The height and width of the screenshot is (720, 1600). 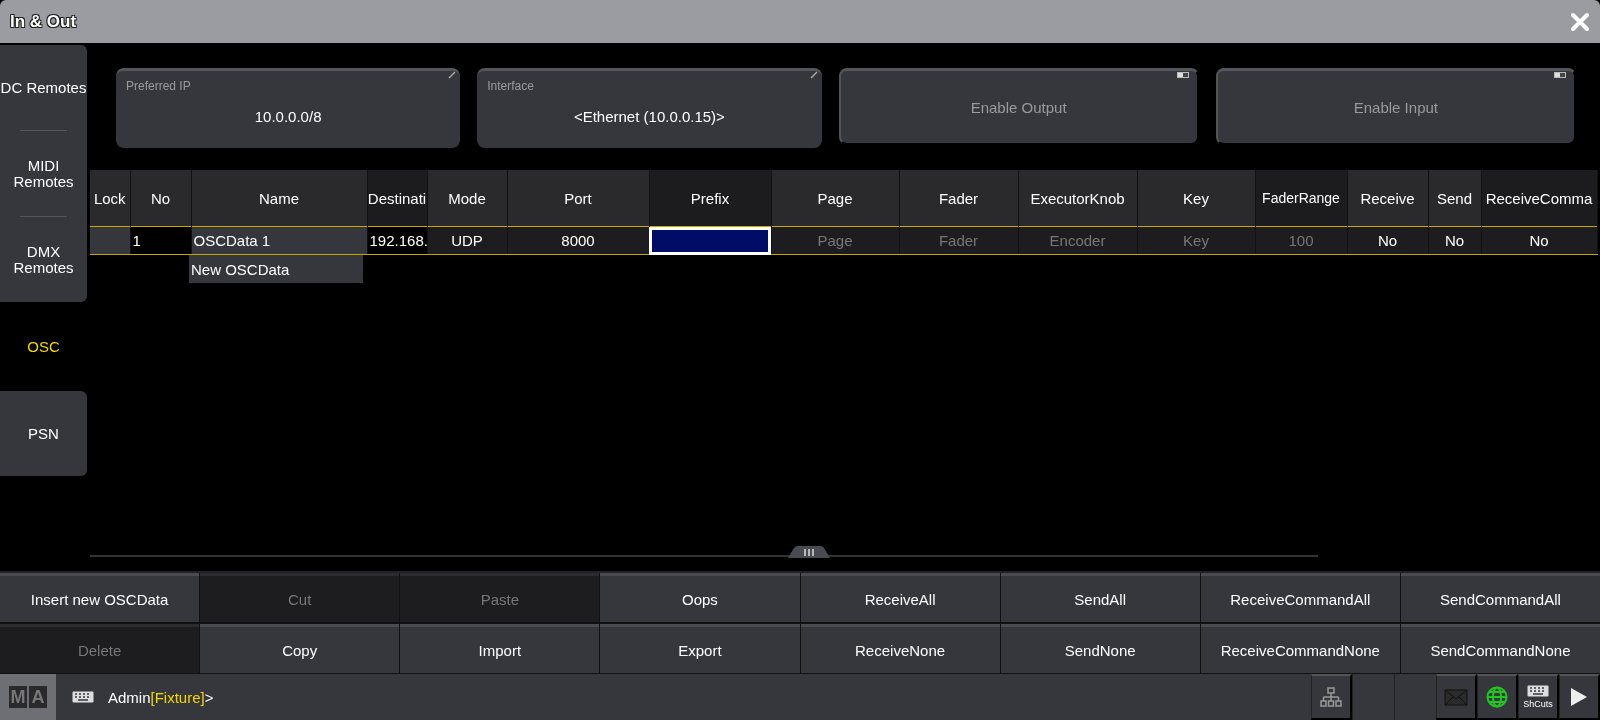 What do you see at coordinates (397, 198) in the screenshot?
I see `column-header: Destinati` at bounding box center [397, 198].